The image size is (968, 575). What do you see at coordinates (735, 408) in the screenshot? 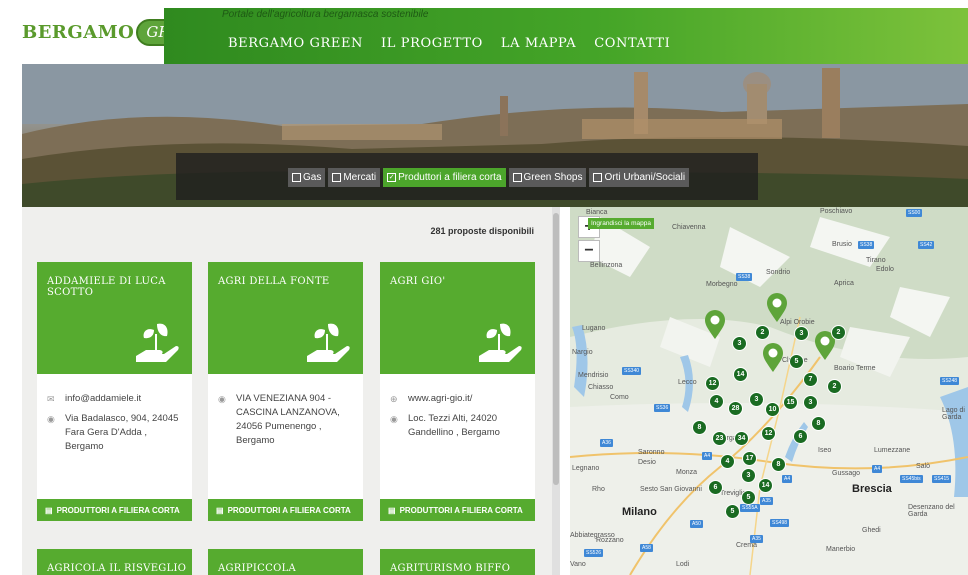
I see `map-cluster: 28` at bounding box center [735, 408].